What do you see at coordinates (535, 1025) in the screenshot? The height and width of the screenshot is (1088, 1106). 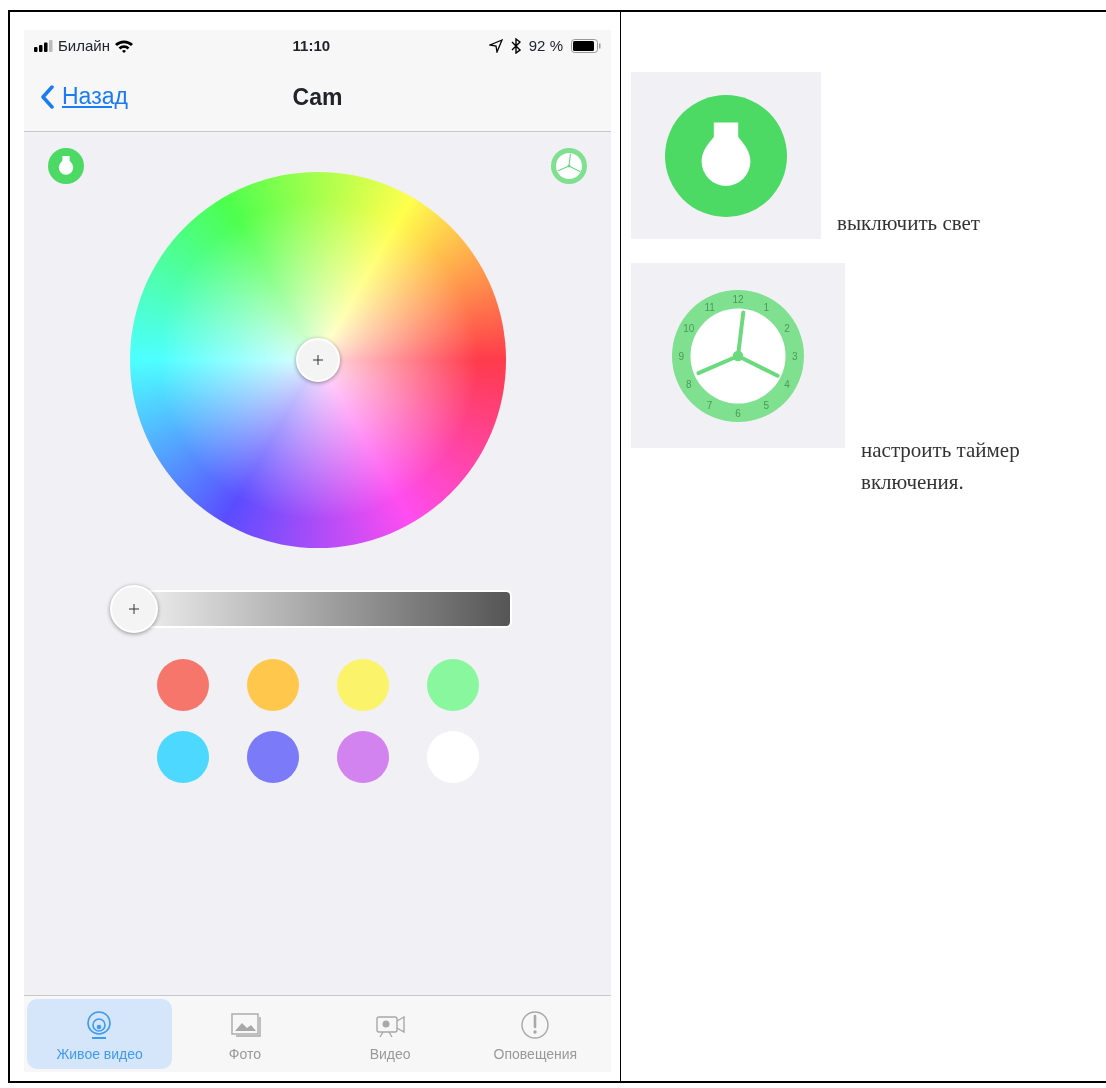 I see `exclamation-icon` at bounding box center [535, 1025].